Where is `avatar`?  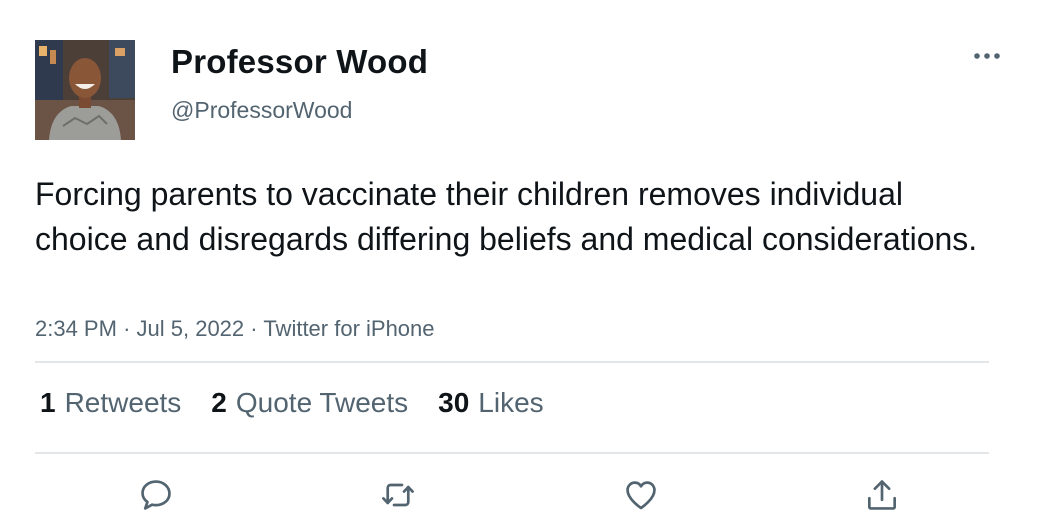
avatar is located at coordinates (85, 90).